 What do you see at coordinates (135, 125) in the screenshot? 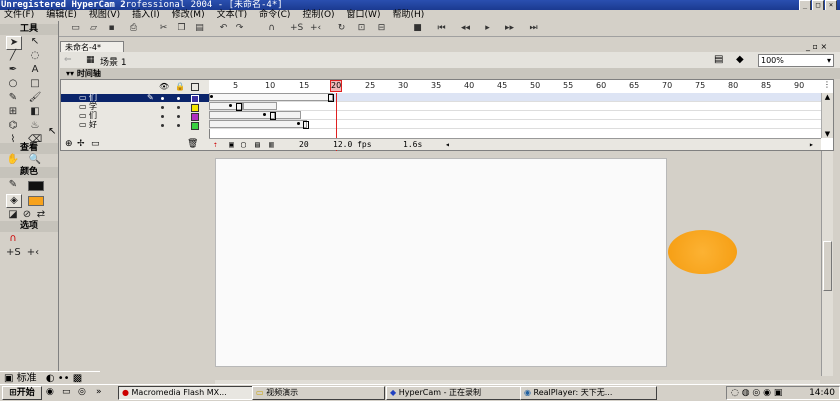
I see `layer-row: ▭ 好` at bounding box center [135, 125].